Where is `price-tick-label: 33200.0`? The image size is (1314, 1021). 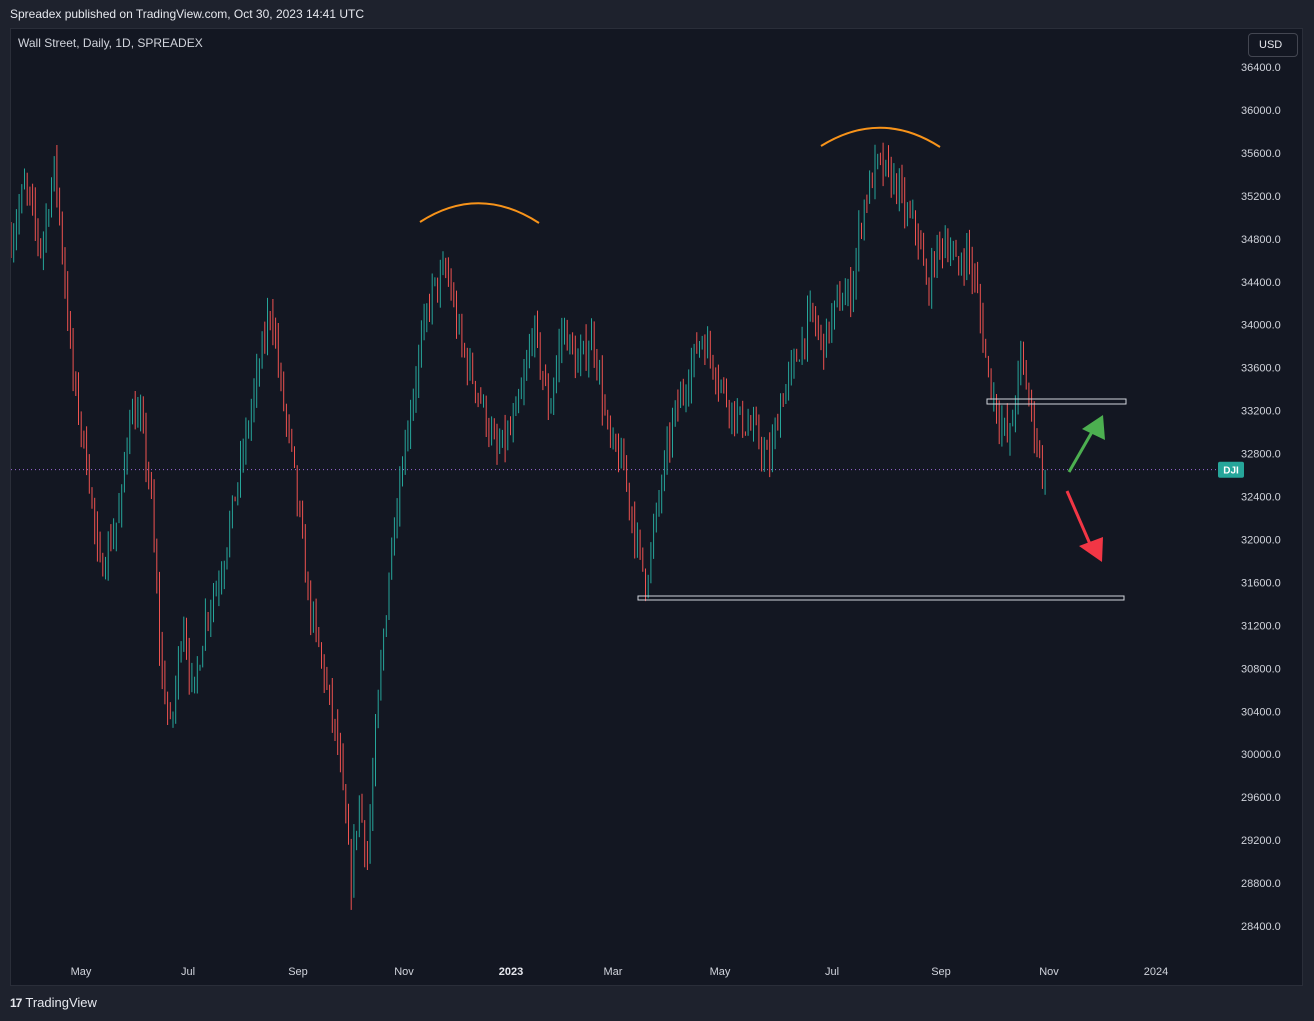 price-tick-label: 33200.0 is located at coordinates (1261, 412).